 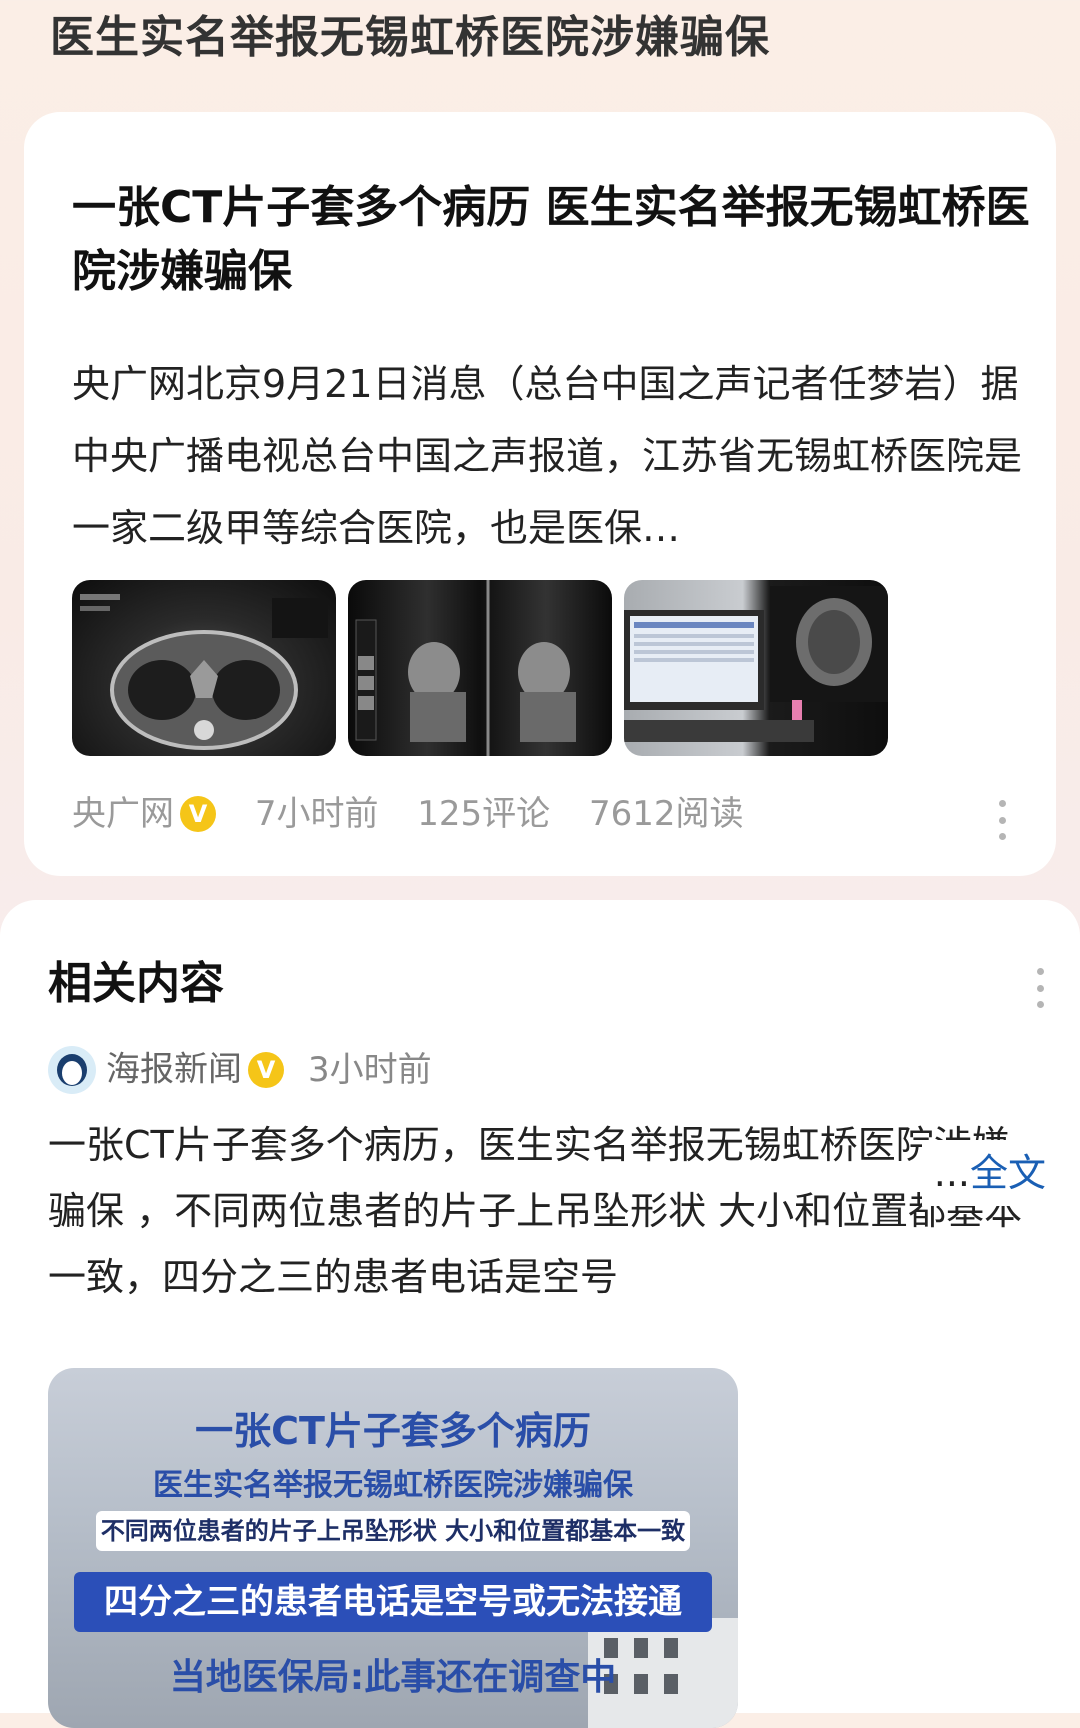 What do you see at coordinates (174, 1070) in the screenshot?
I see `related-source-name: 海报新闻` at bounding box center [174, 1070].